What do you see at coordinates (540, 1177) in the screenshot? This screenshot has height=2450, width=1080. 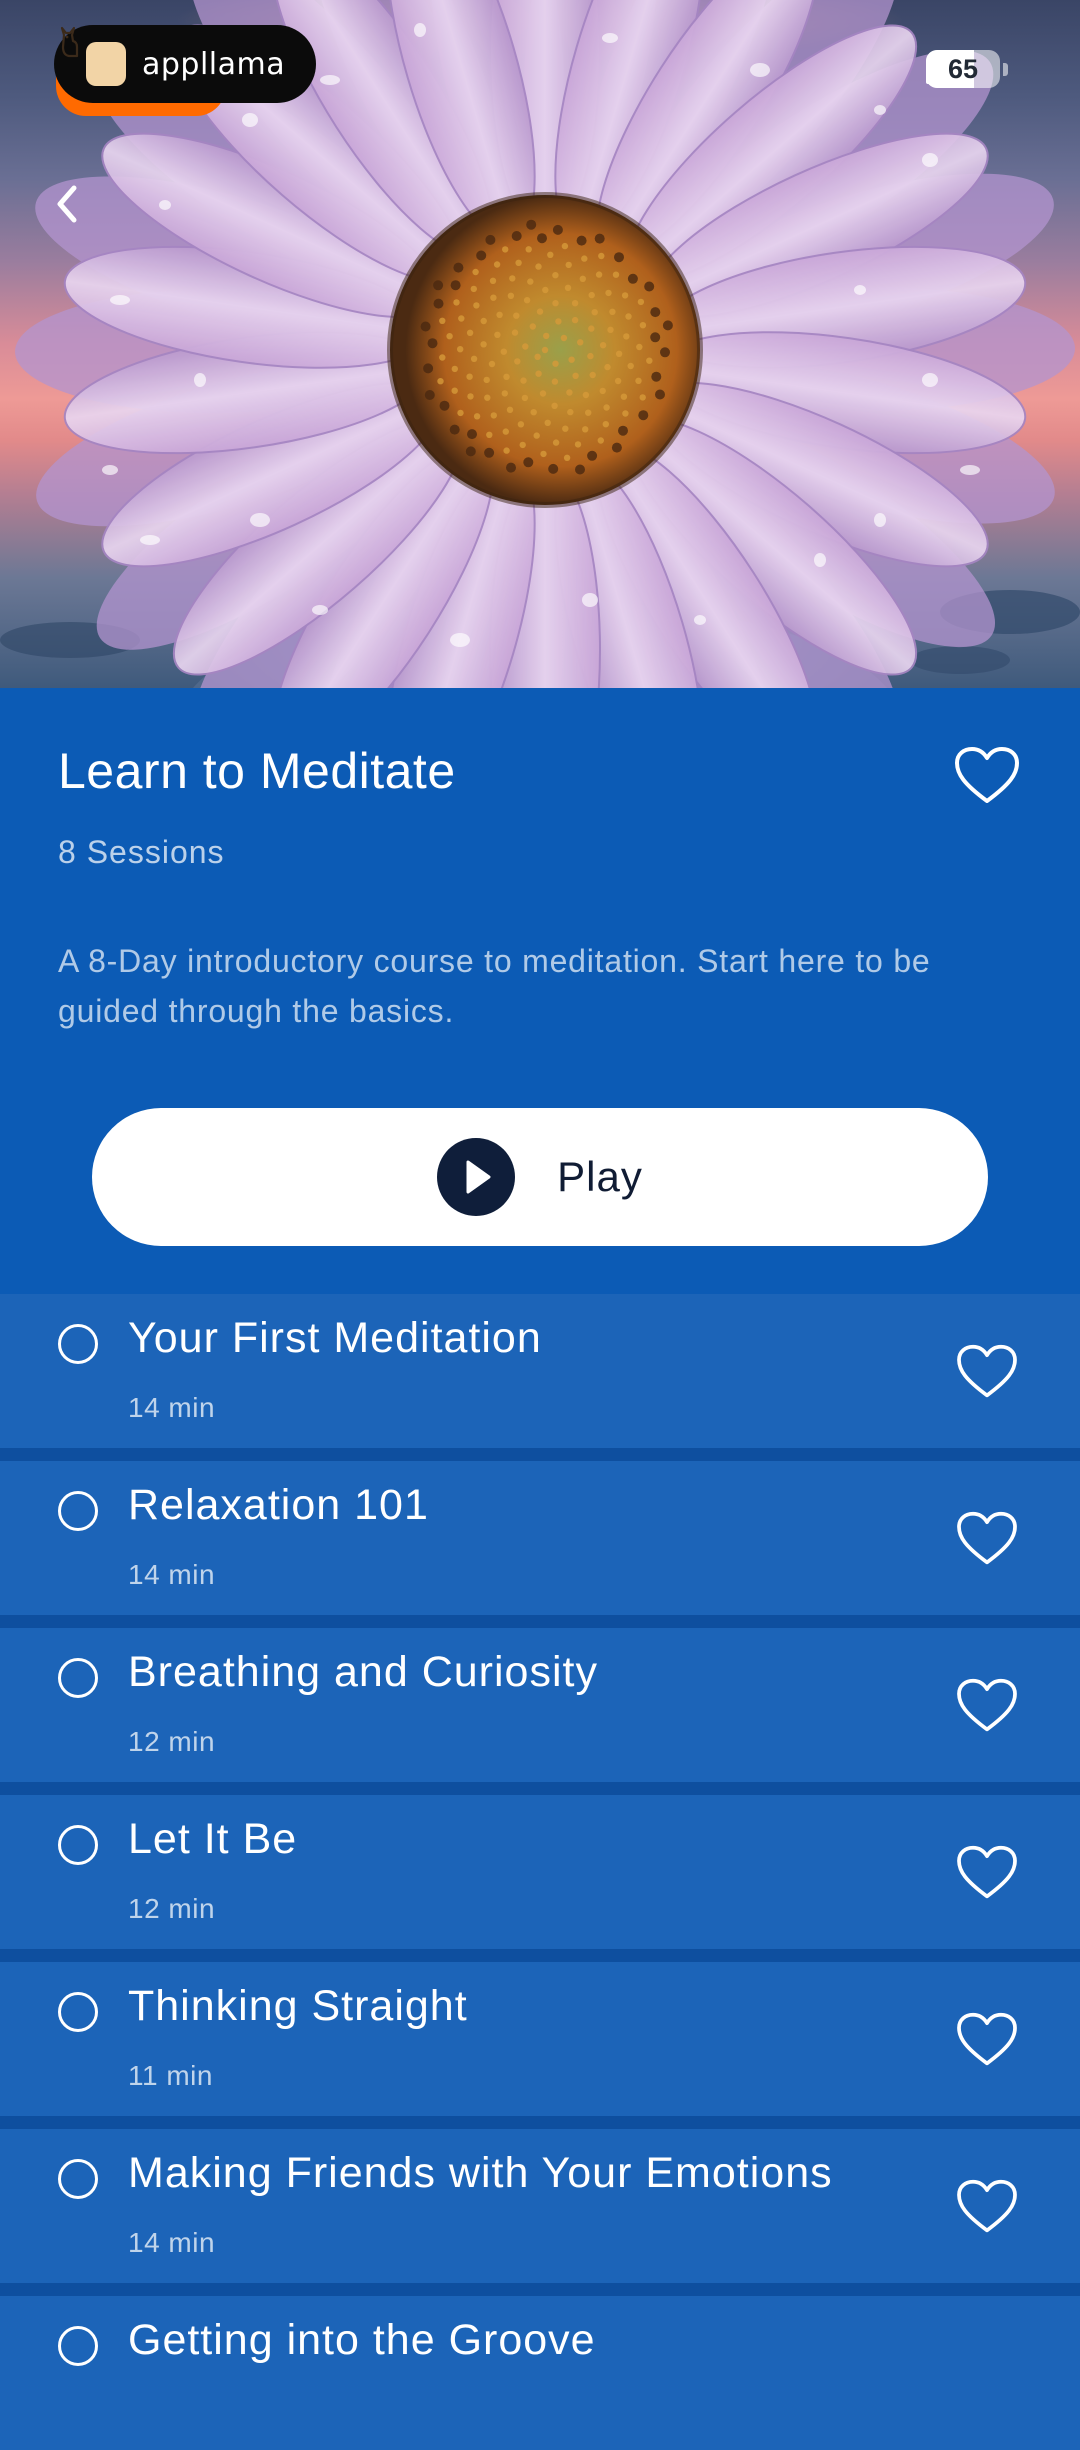 I see `play-button: Play` at bounding box center [540, 1177].